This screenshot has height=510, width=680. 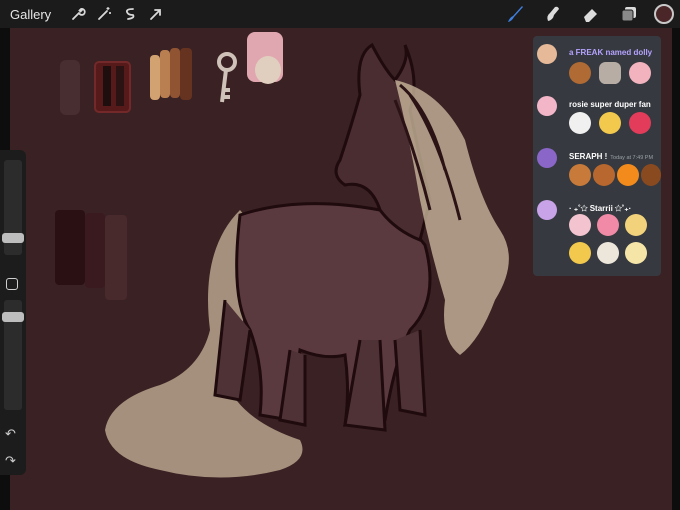 What do you see at coordinates (664, 14) in the screenshot?
I see `color-picker-swatch` at bounding box center [664, 14].